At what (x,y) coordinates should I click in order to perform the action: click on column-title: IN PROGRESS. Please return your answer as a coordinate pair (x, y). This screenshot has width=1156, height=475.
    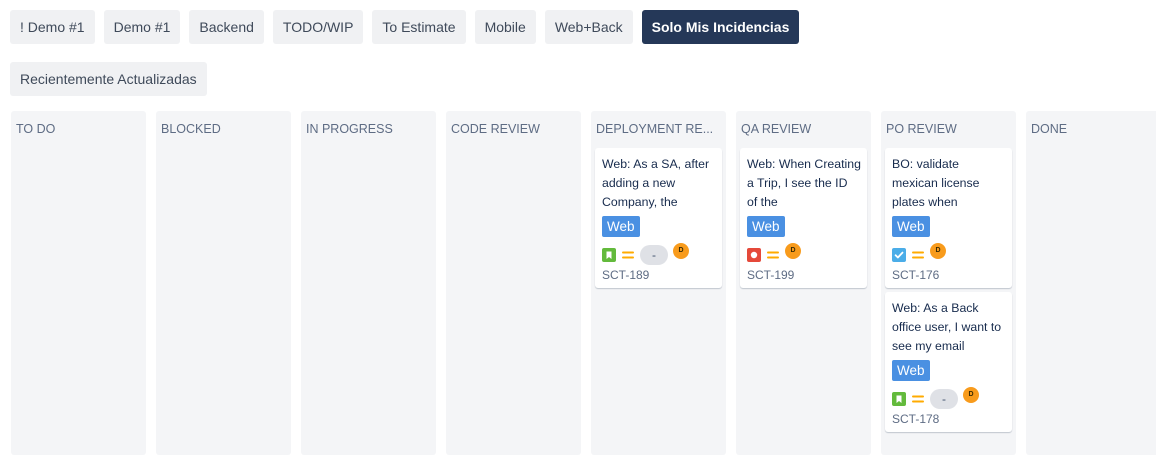
    Looking at the image, I should click on (349, 129).